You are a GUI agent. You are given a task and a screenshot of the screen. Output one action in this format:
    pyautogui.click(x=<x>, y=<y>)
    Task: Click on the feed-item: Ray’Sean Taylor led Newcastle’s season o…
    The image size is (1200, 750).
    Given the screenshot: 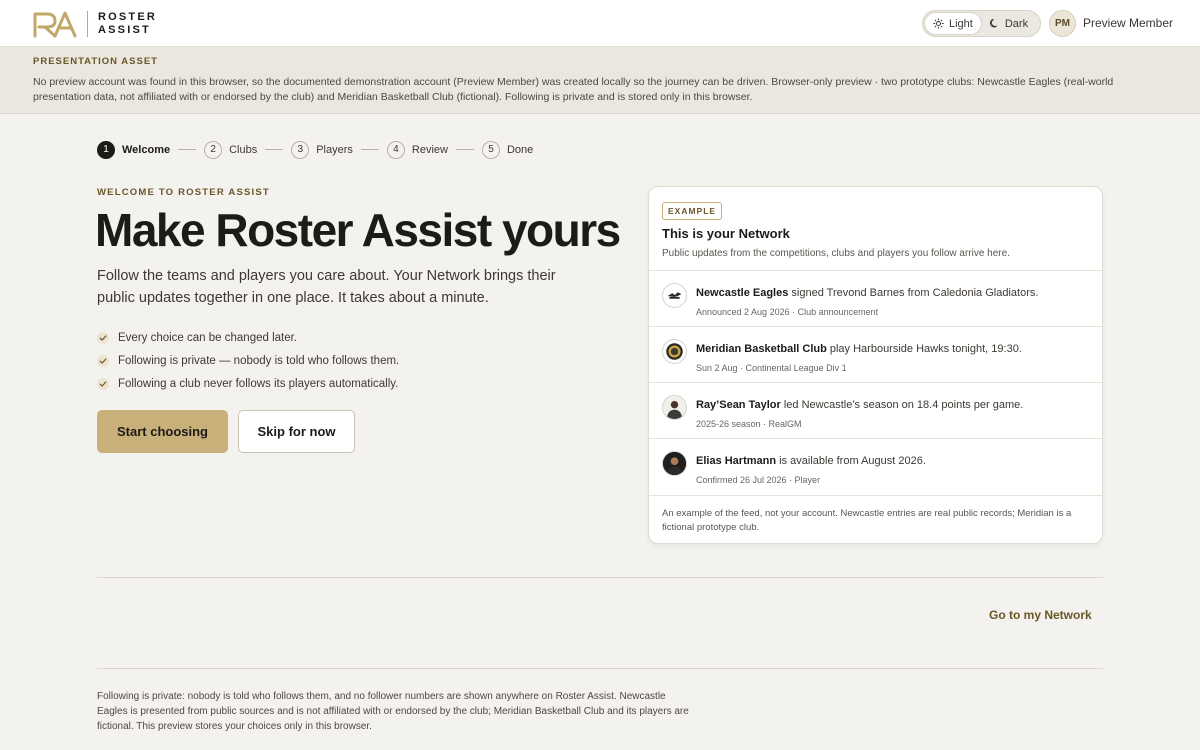 What is the action you would take?
    pyautogui.click(x=875, y=410)
    